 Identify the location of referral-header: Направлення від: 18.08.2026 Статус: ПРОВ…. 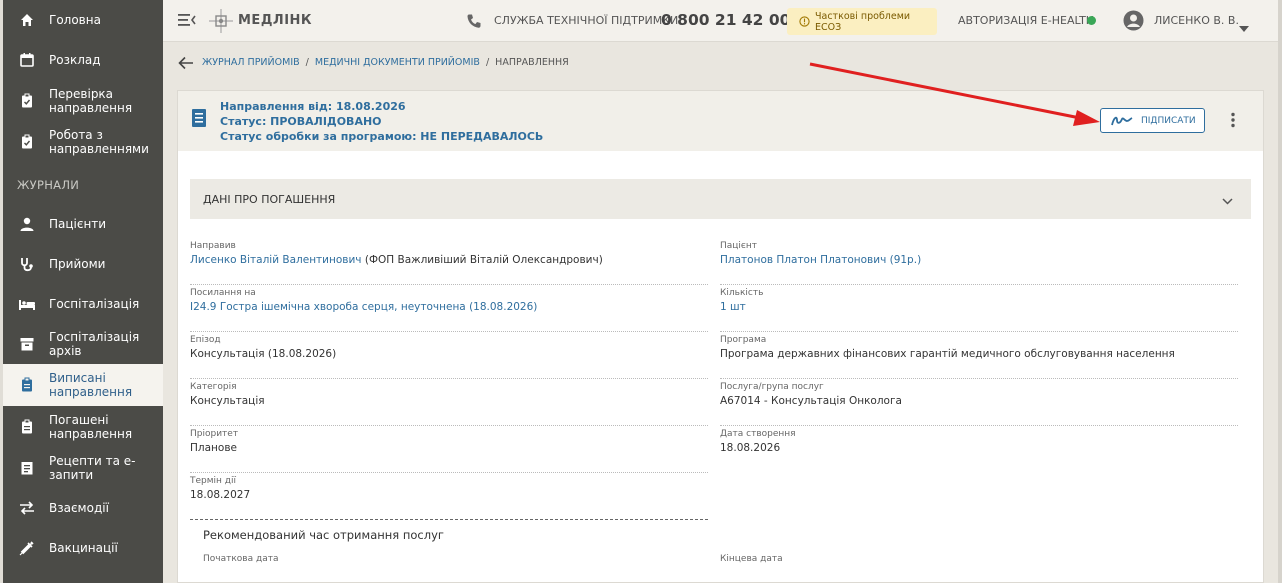
(720, 121).